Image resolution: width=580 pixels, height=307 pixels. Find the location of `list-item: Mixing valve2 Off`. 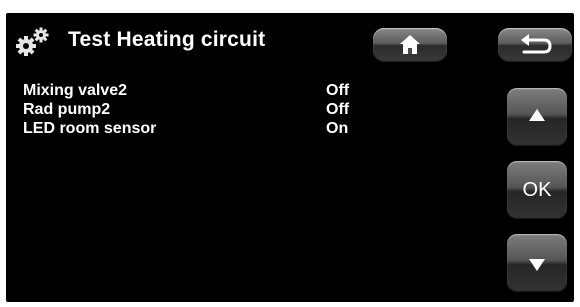

list-item: Mixing valve2 Off is located at coordinates (188, 91).